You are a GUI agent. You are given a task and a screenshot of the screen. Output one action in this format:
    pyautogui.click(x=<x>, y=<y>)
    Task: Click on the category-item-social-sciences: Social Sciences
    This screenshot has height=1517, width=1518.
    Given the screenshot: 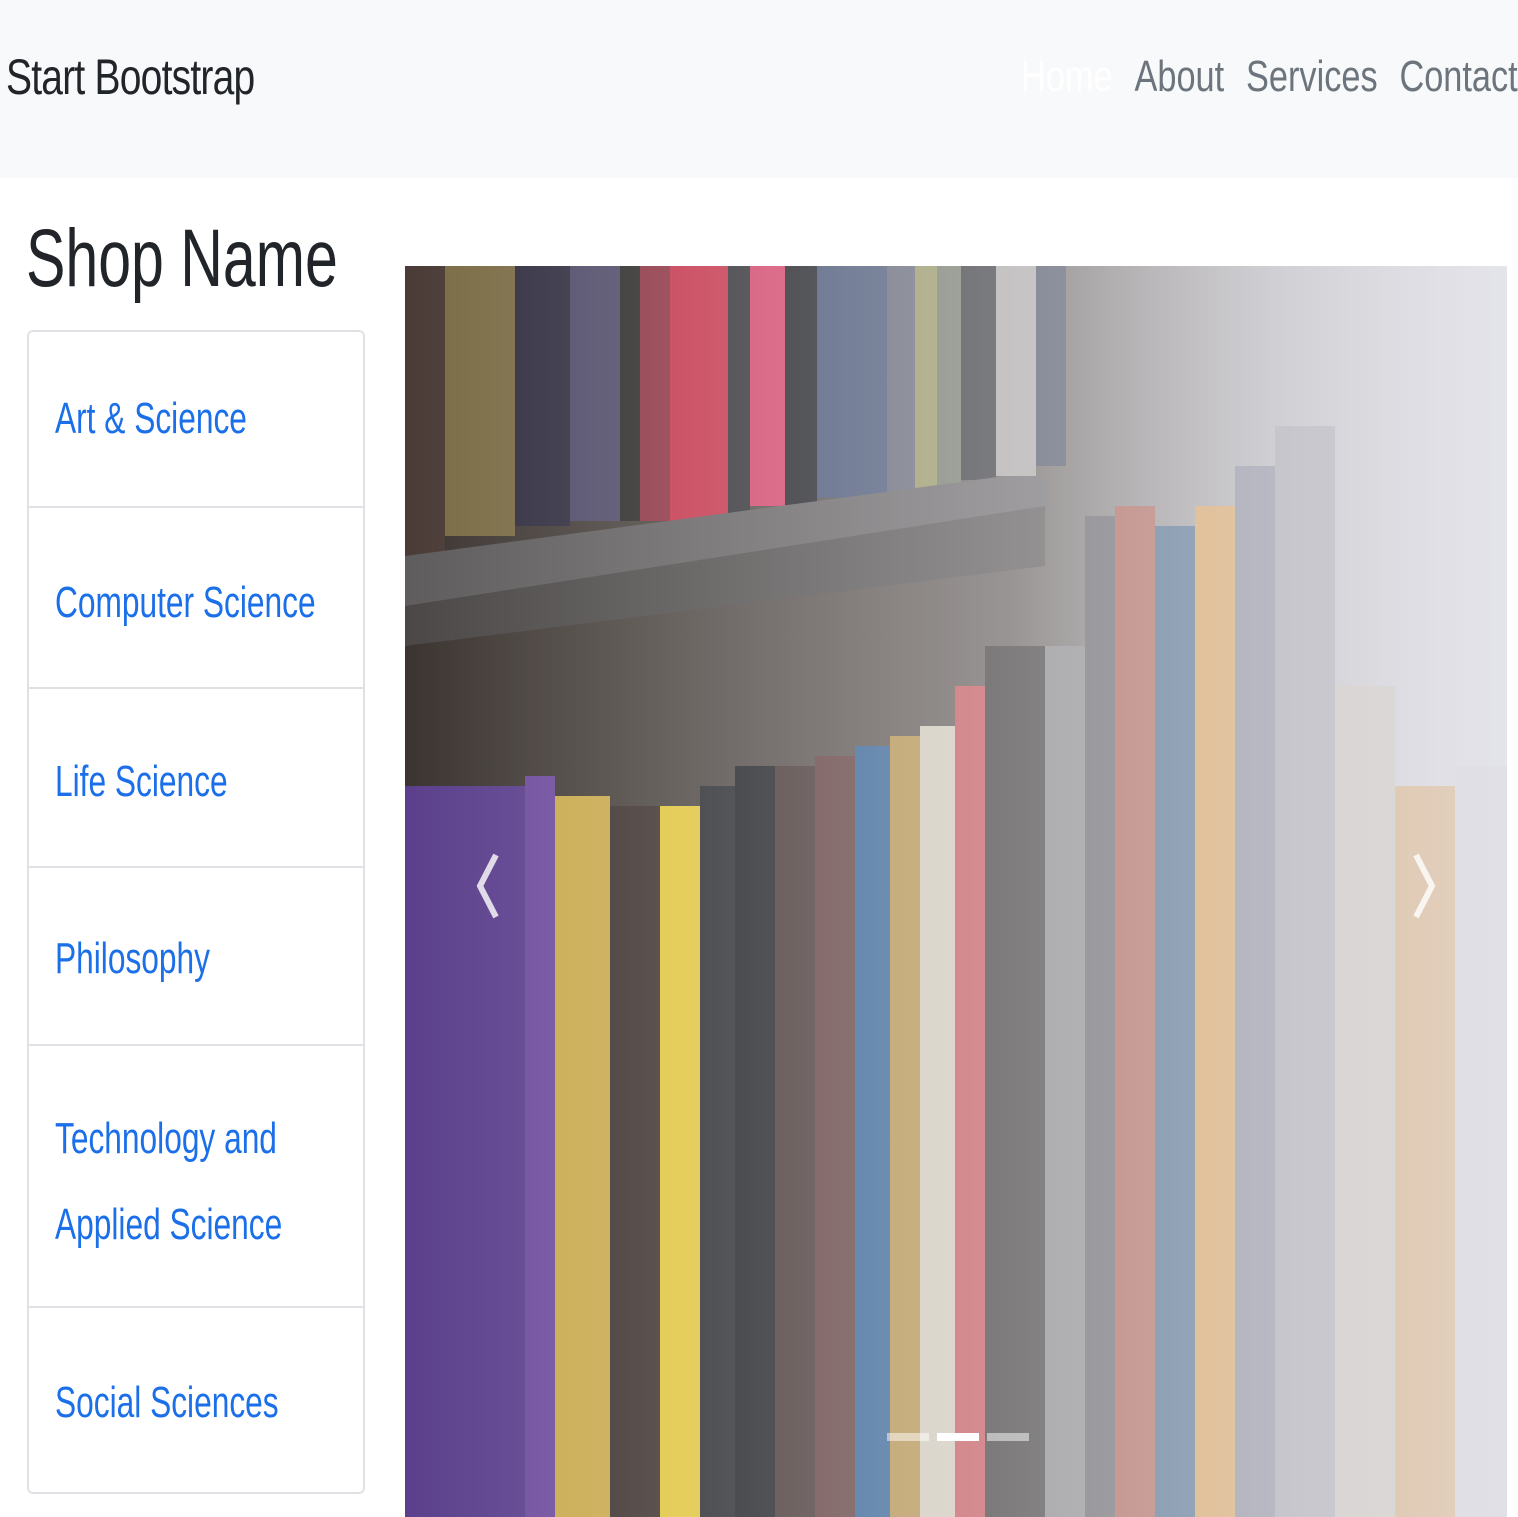 What is the action you would take?
    pyautogui.click(x=196, y=1400)
    